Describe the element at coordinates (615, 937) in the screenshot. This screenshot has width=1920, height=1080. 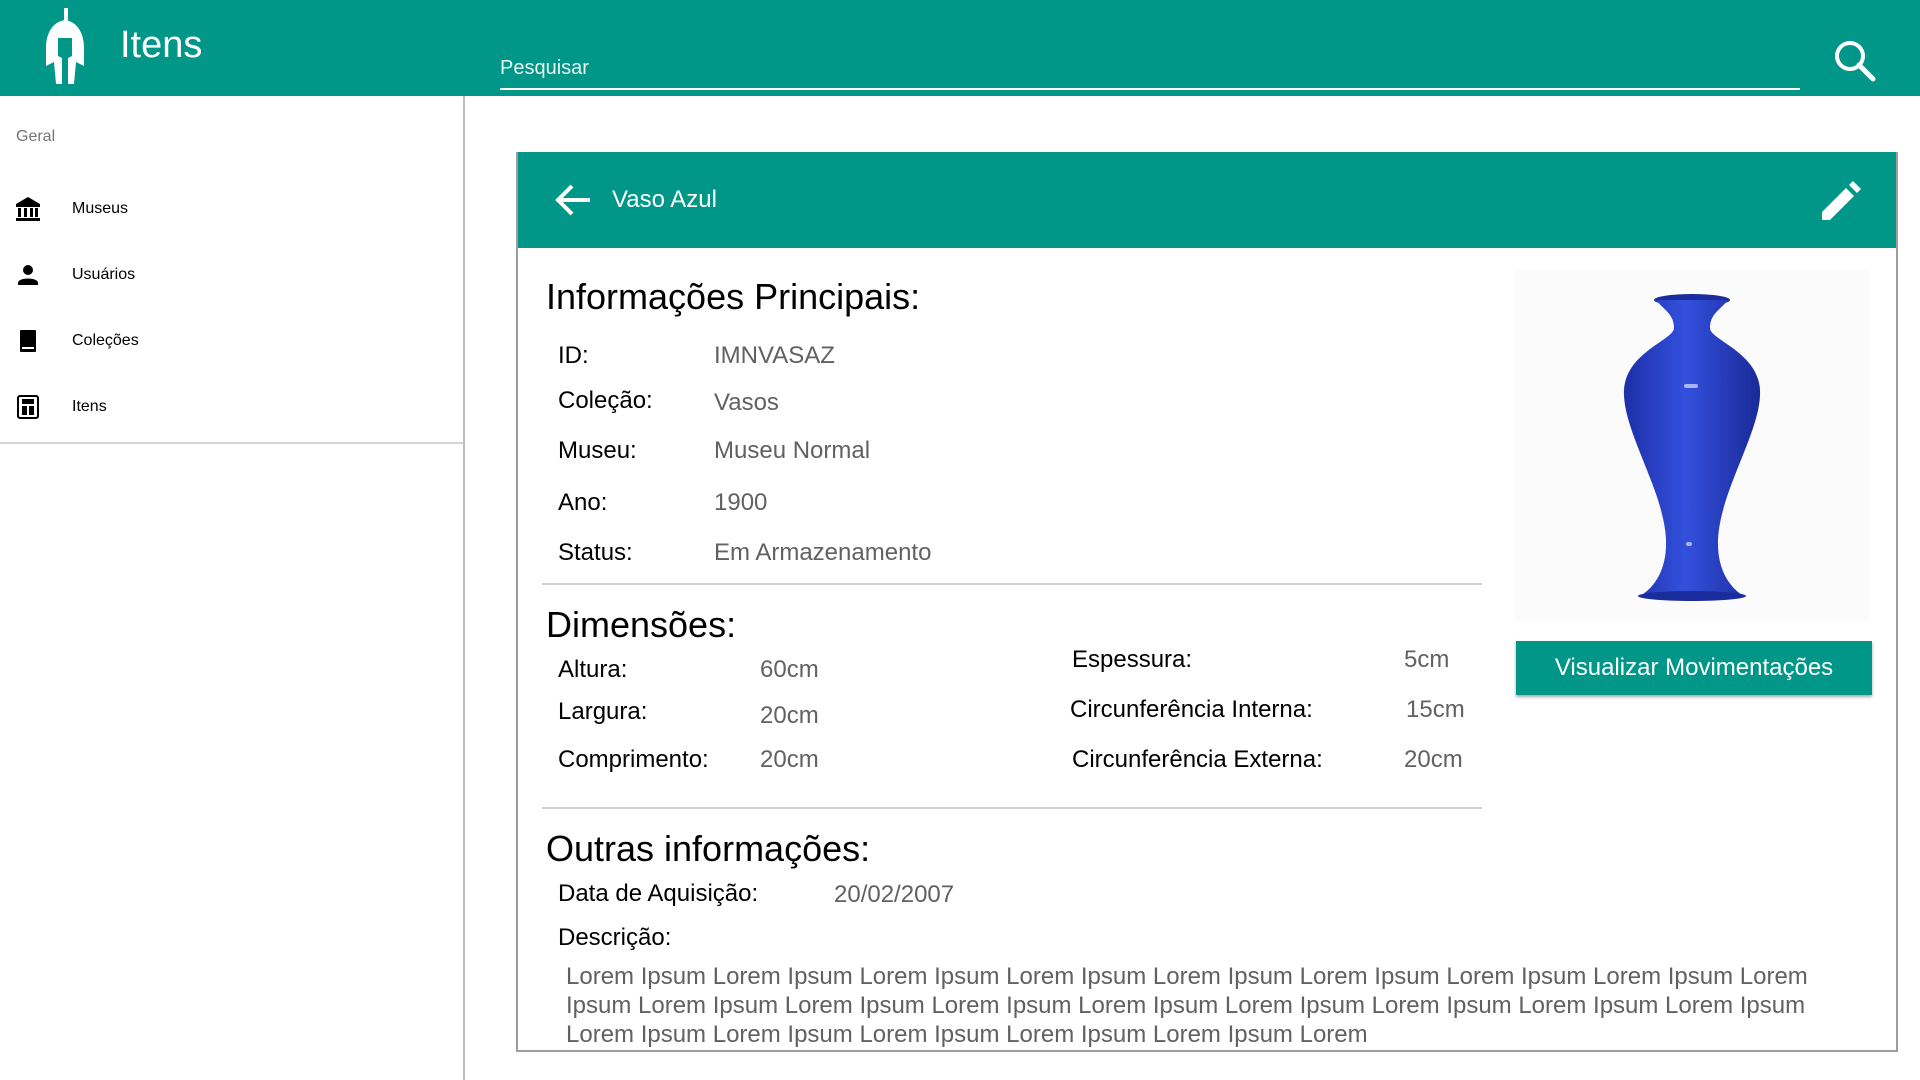
I see `description-label: Descrição:` at that location.